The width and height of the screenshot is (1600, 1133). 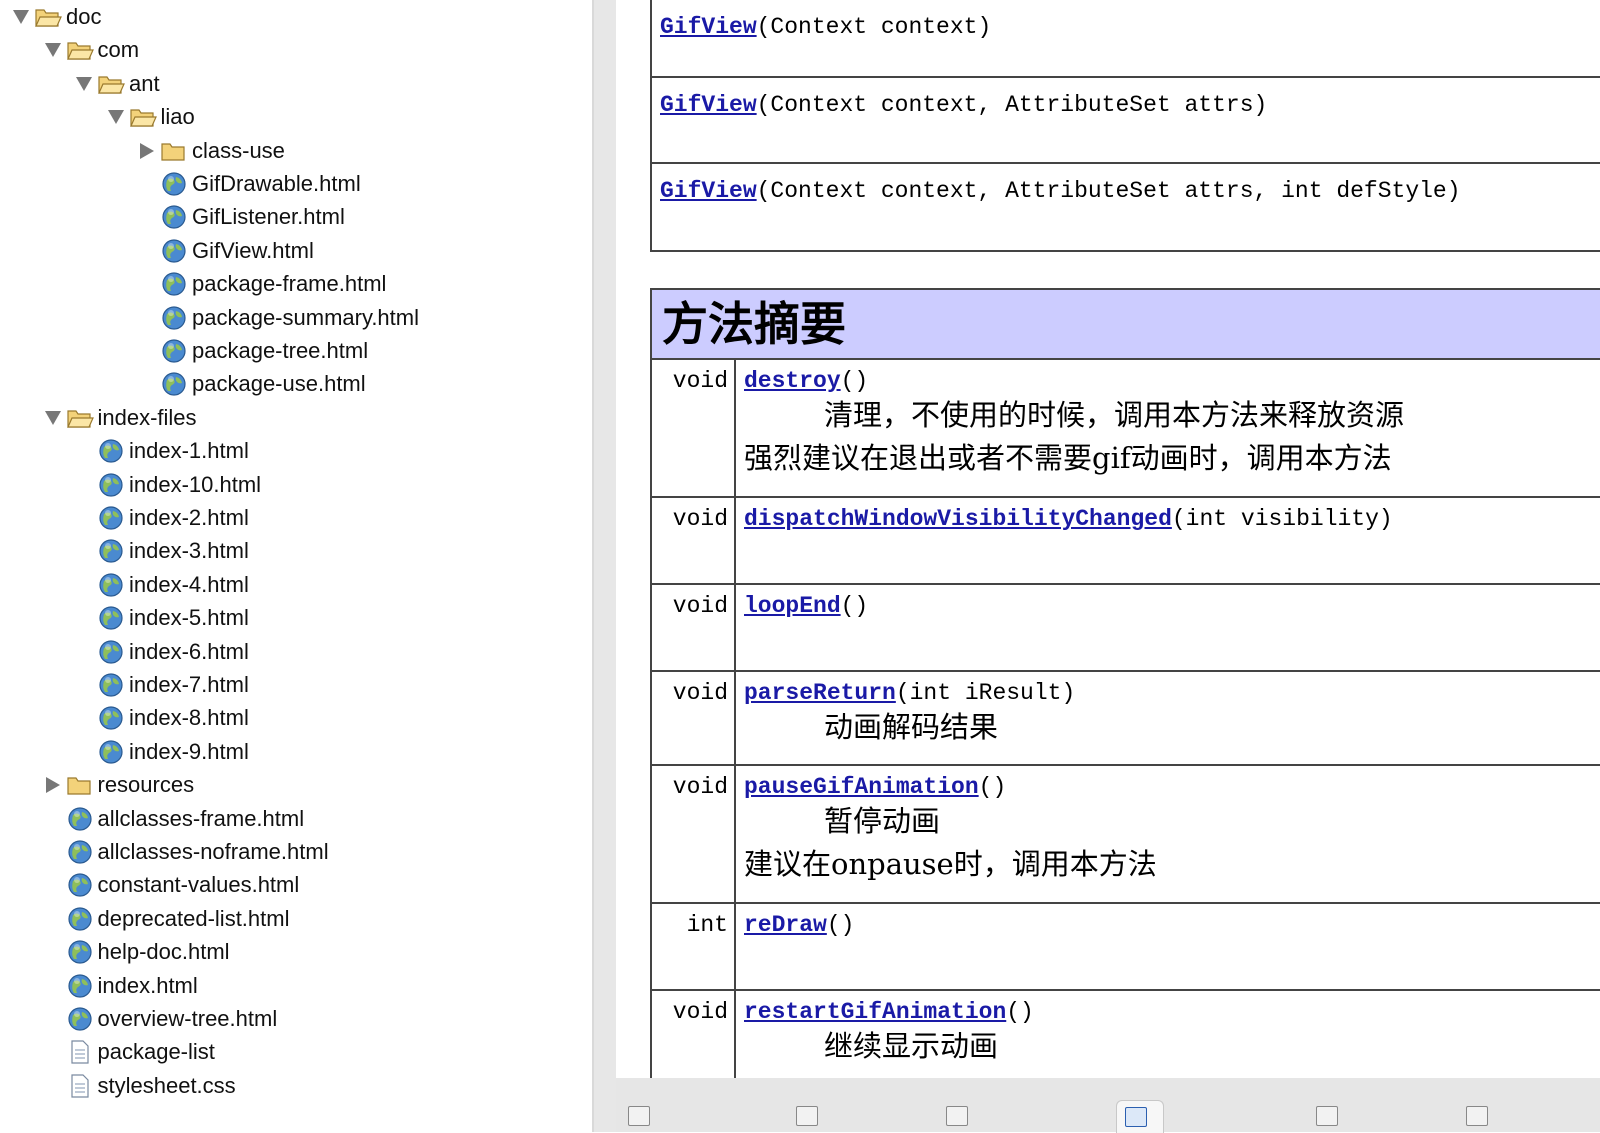 I want to click on tree-item: liao, so click(x=149, y=117).